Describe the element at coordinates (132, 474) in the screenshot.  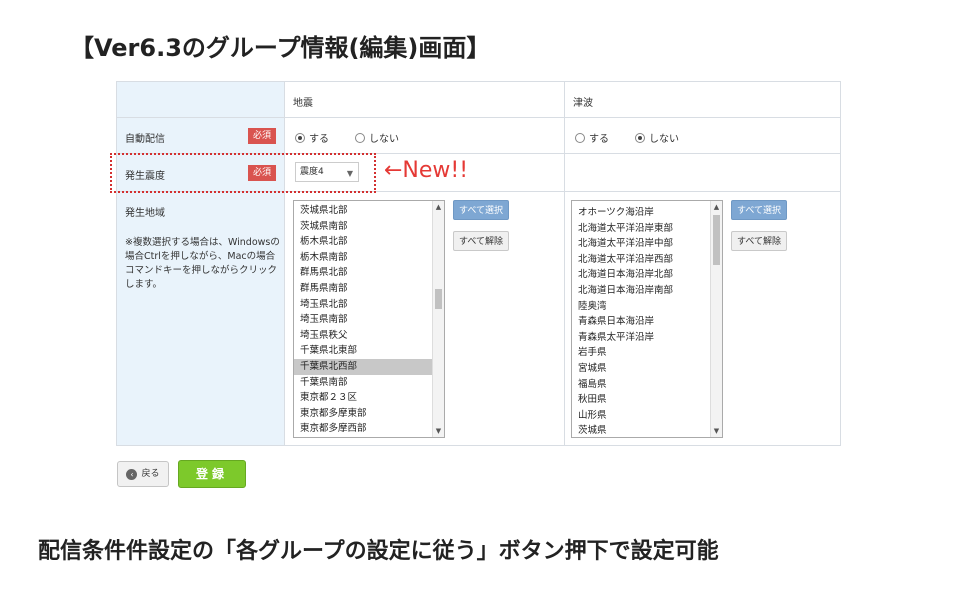
I see `chevron-left-icon: ‹` at that location.